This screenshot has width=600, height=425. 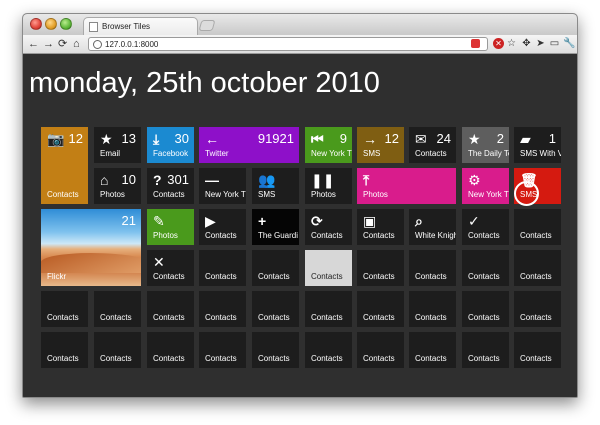 I want to click on browser-toolbar: ← → ⟳ ⌂ 127.0.0.1:8000 ✕ ☆ ✥ ➤ ▭ 🔧, so click(x=300, y=44).